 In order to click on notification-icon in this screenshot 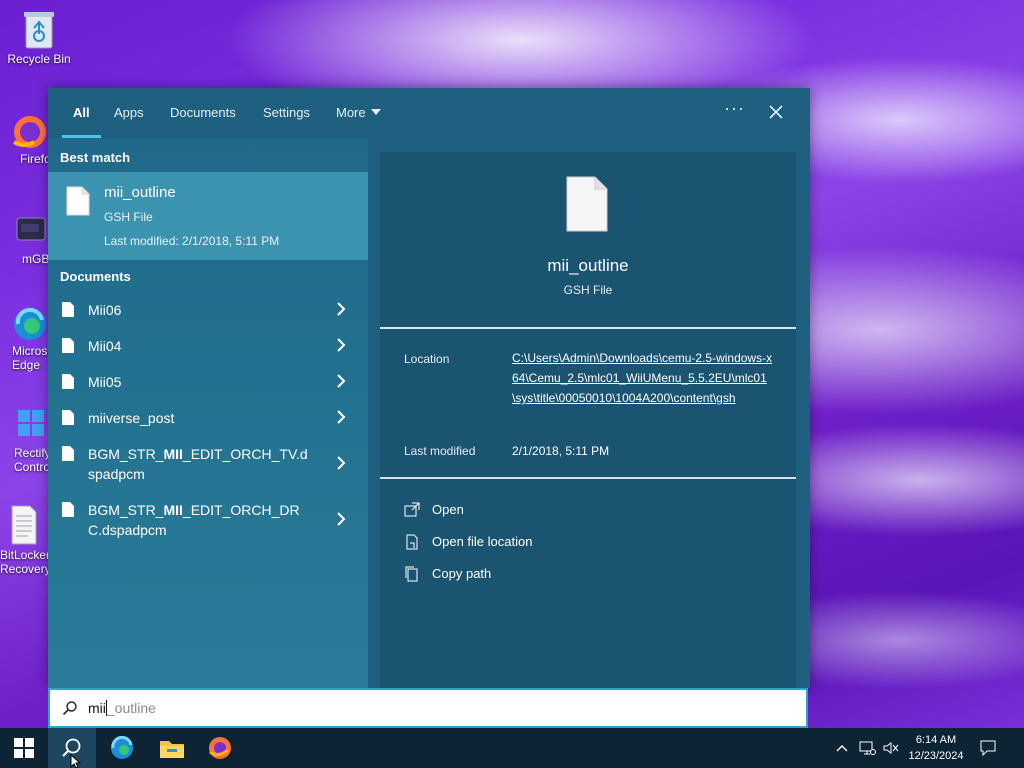, I will do `click(988, 748)`.